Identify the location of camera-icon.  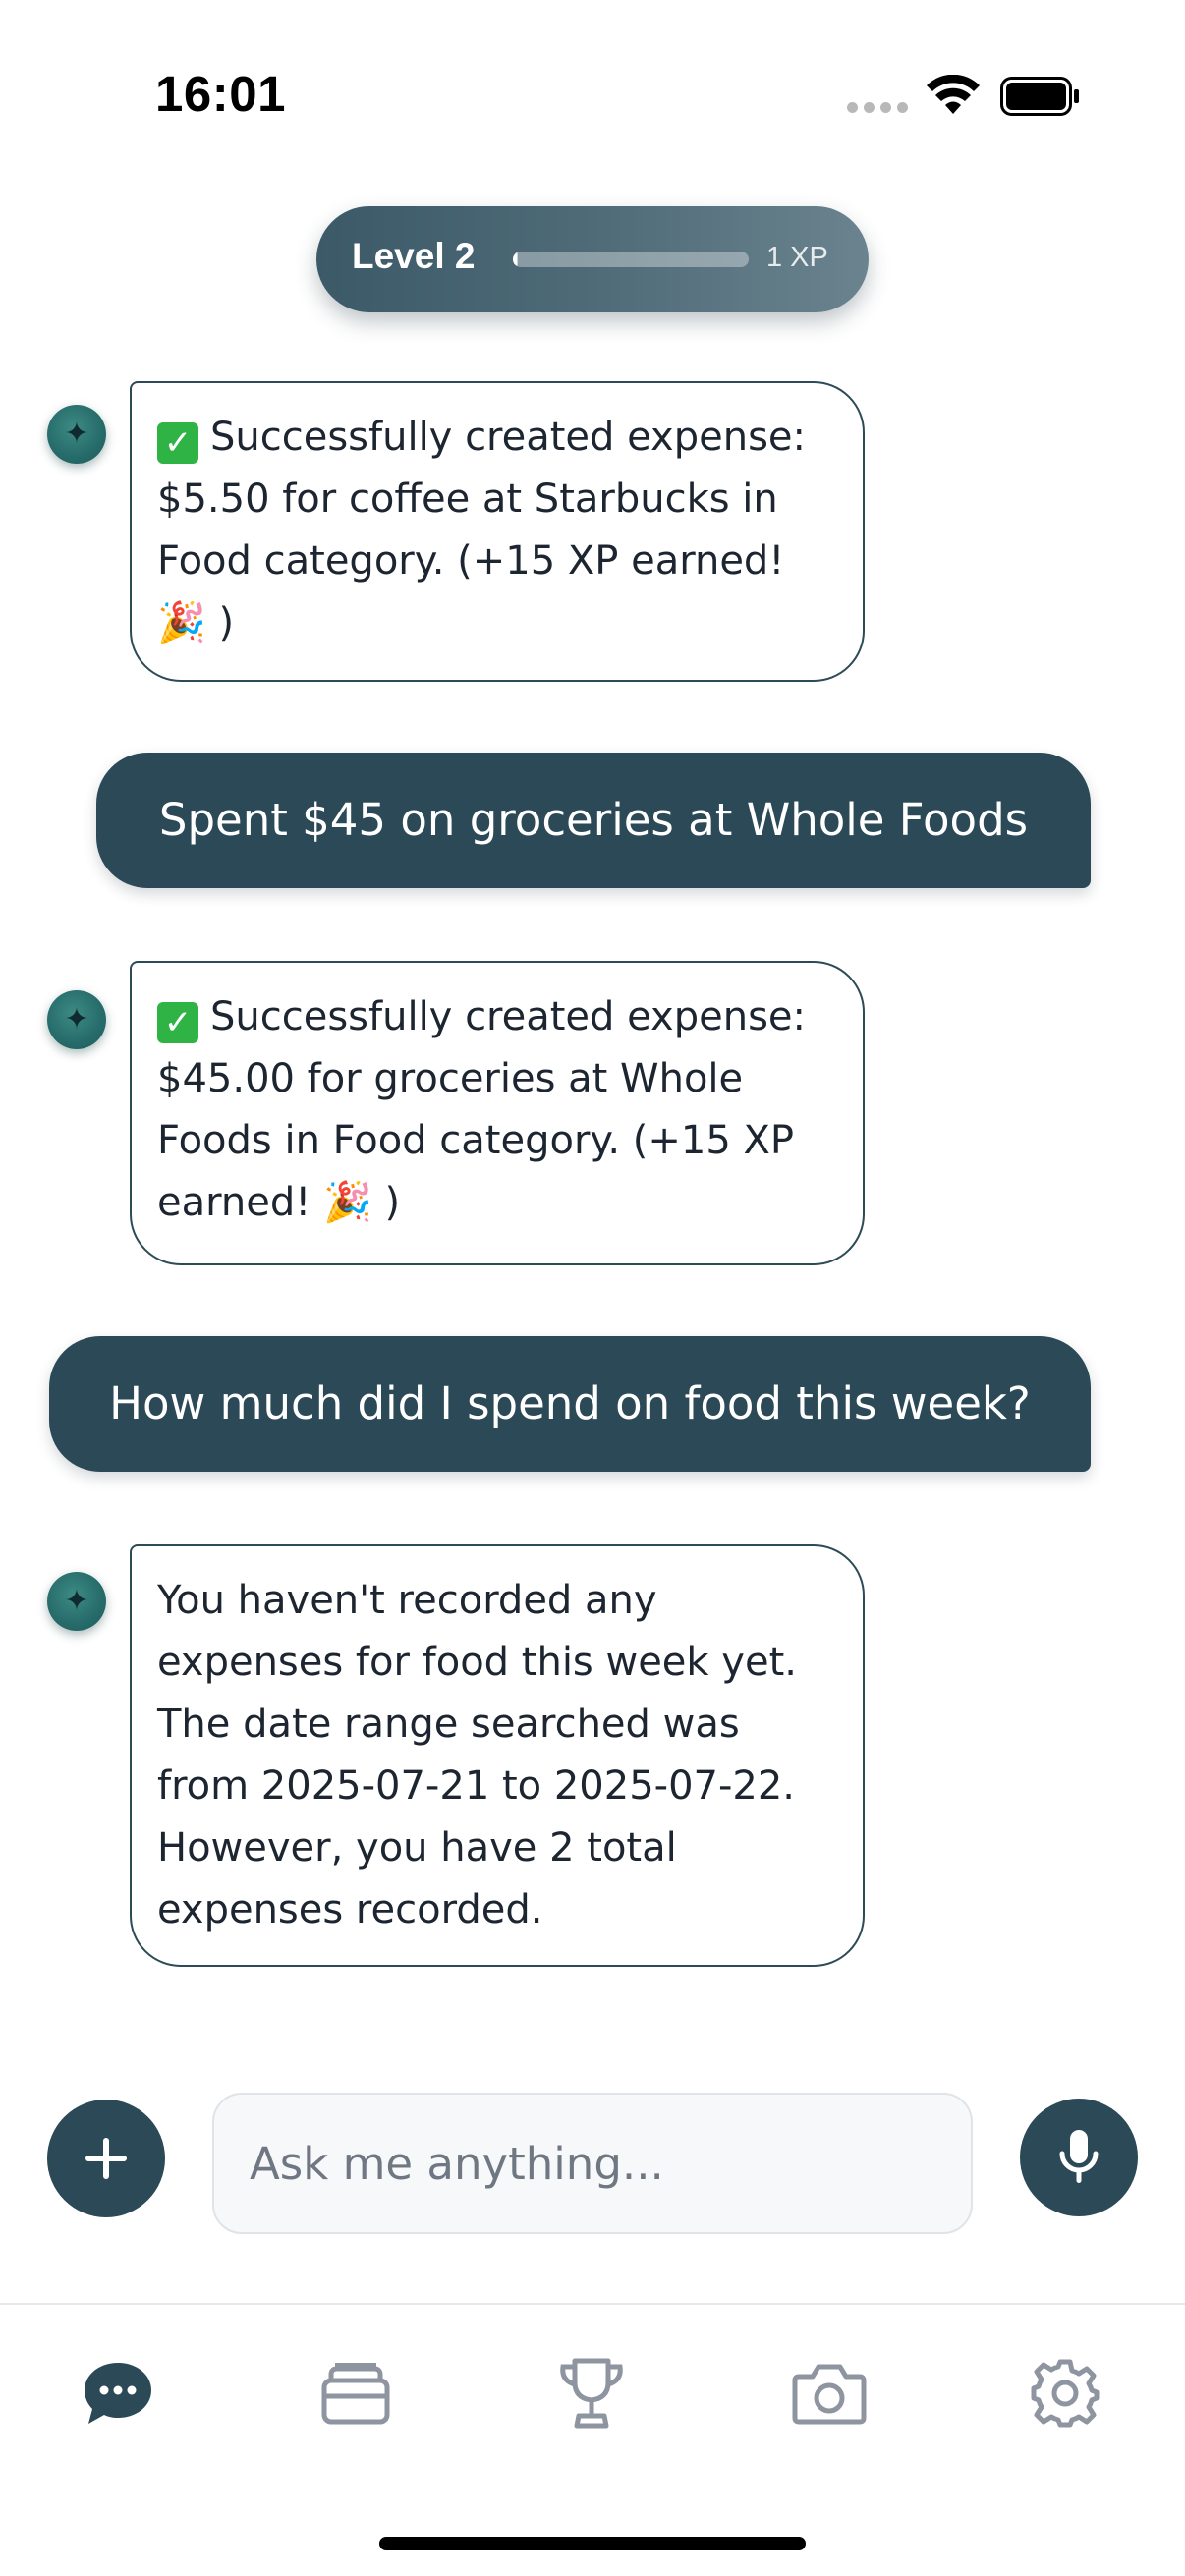
(830, 2394).